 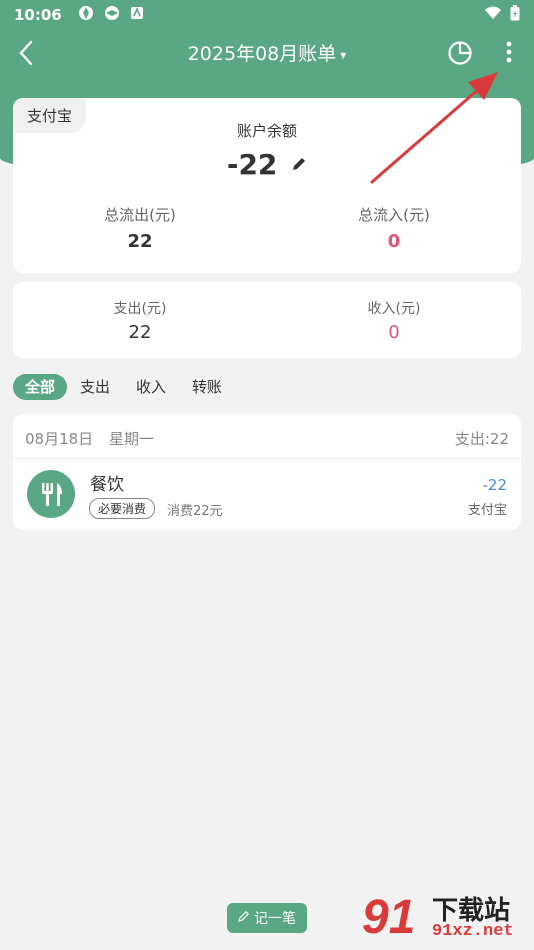 What do you see at coordinates (299, 158) in the screenshot?
I see `edit-pencil-icon` at bounding box center [299, 158].